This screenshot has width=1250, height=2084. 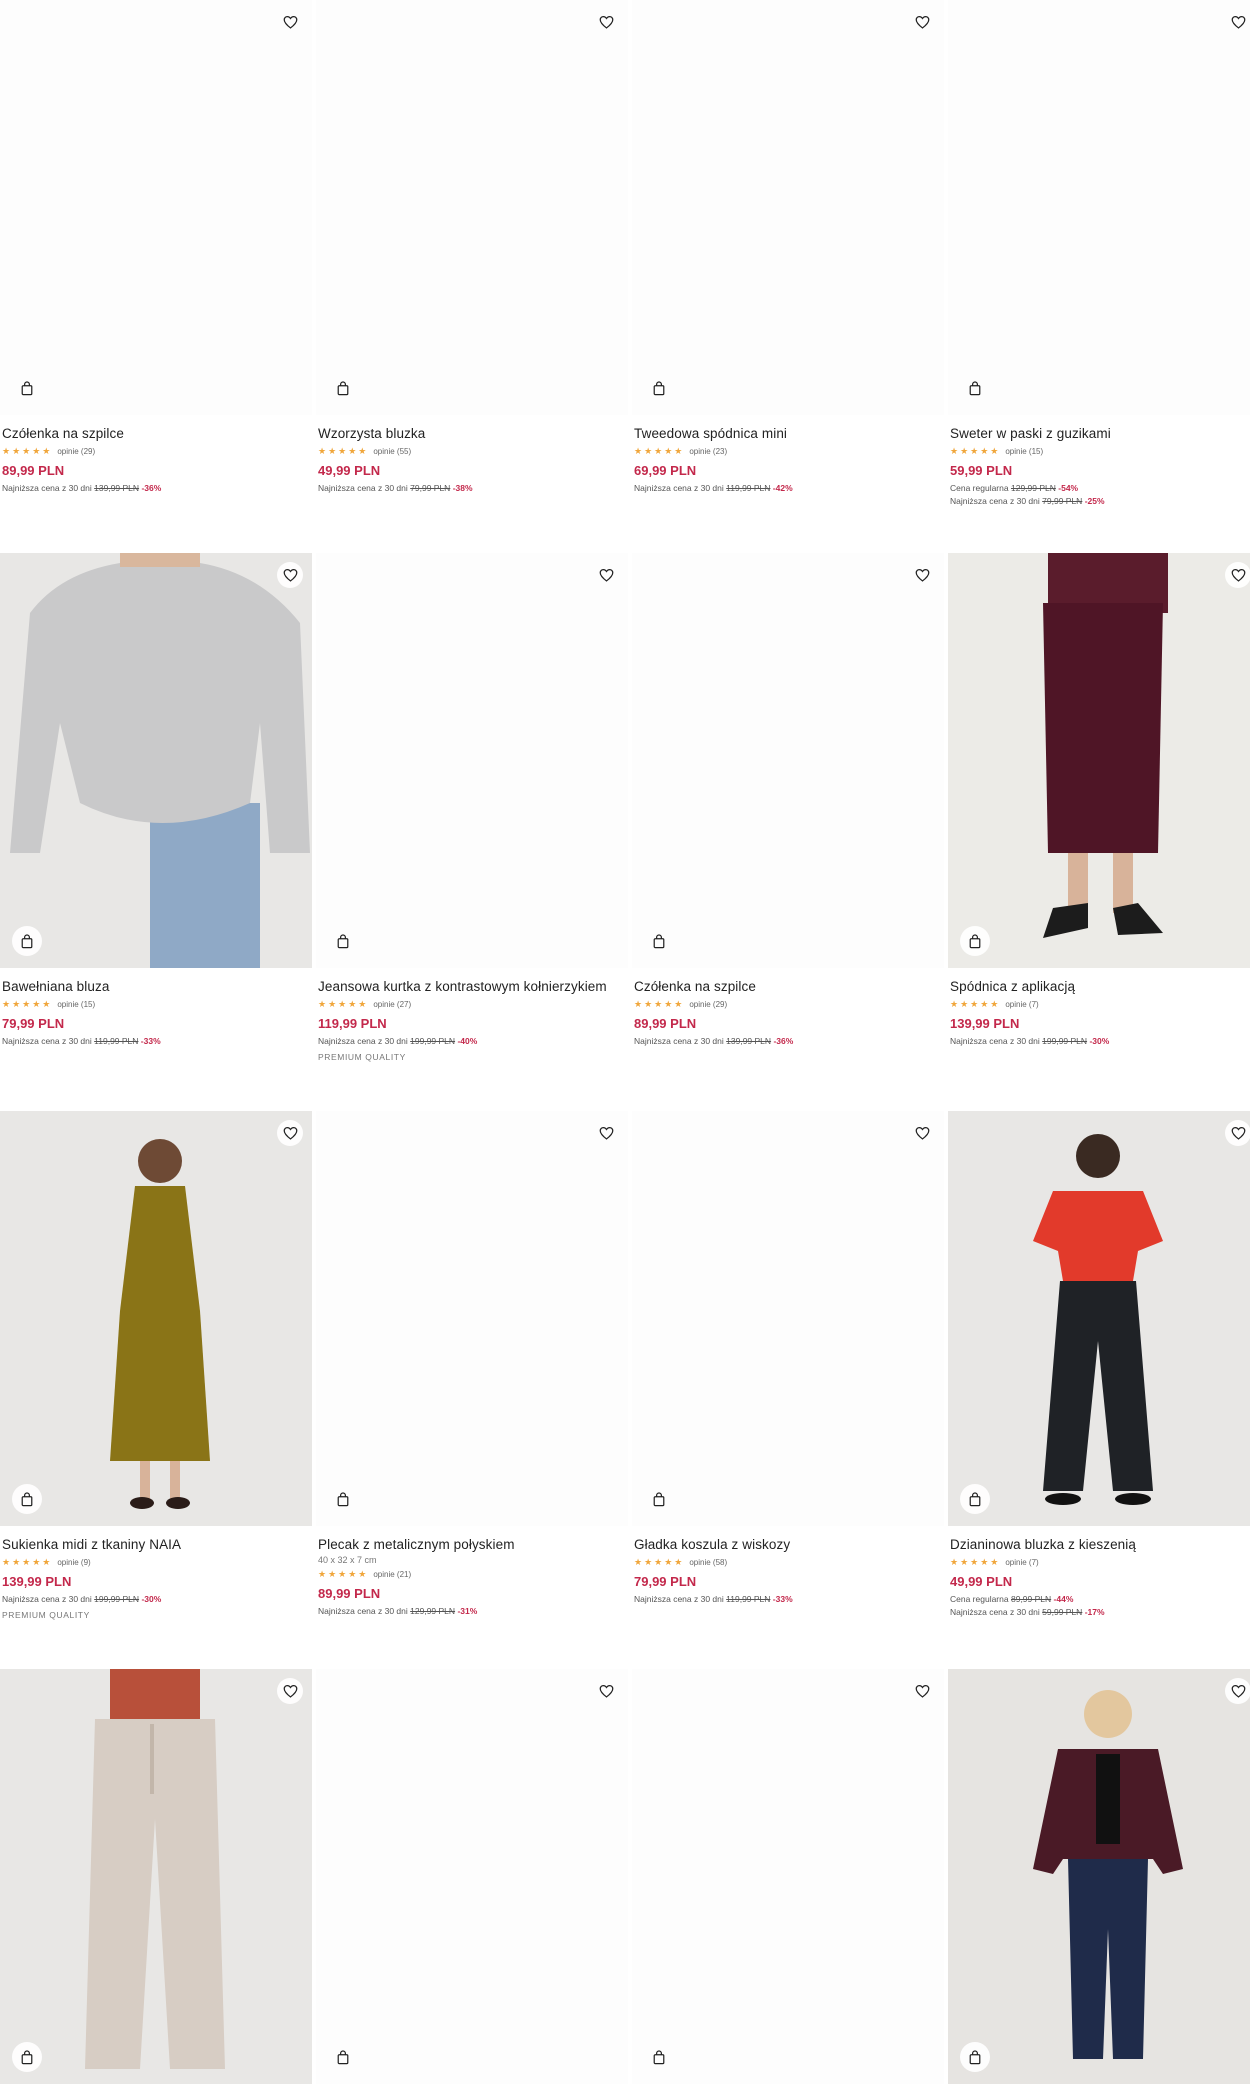 What do you see at coordinates (1068, 488) in the screenshot?
I see `regular-price-discount: -54%` at bounding box center [1068, 488].